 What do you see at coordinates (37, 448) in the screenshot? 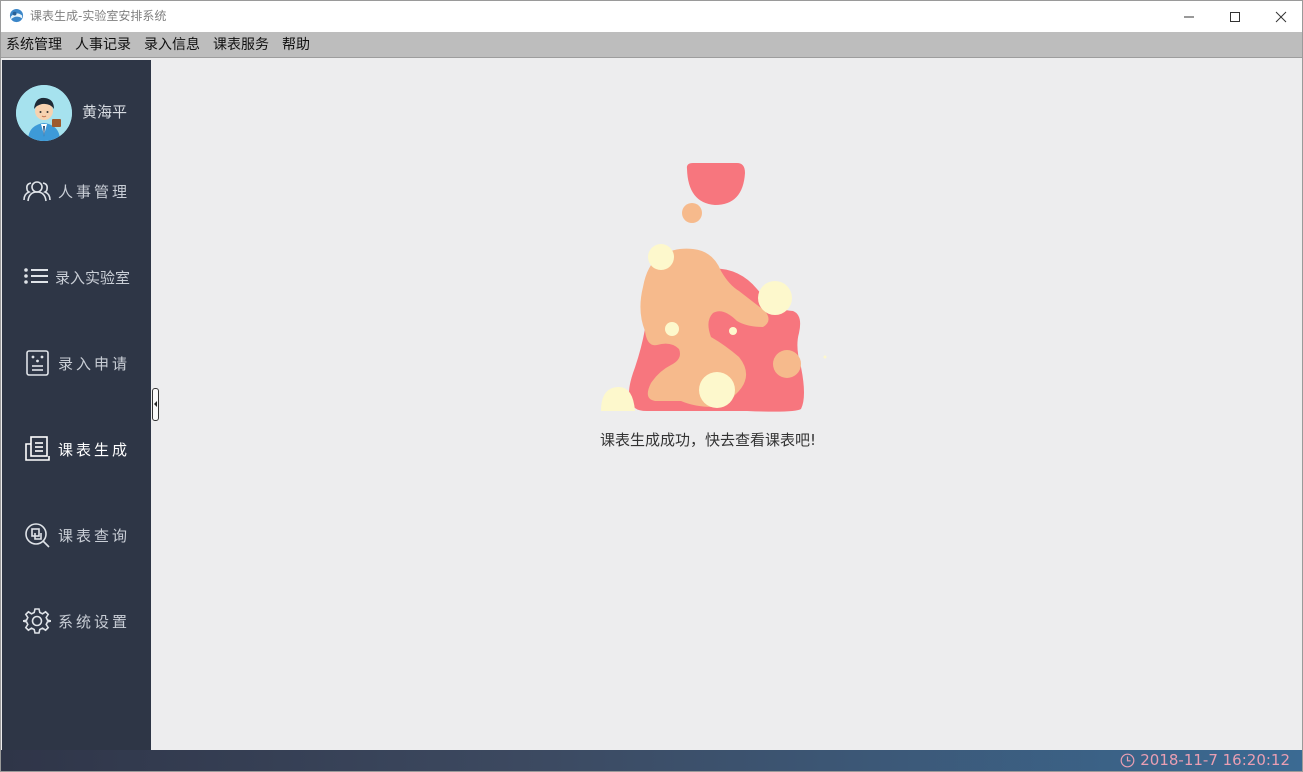
I see `document-icon` at bounding box center [37, 448].